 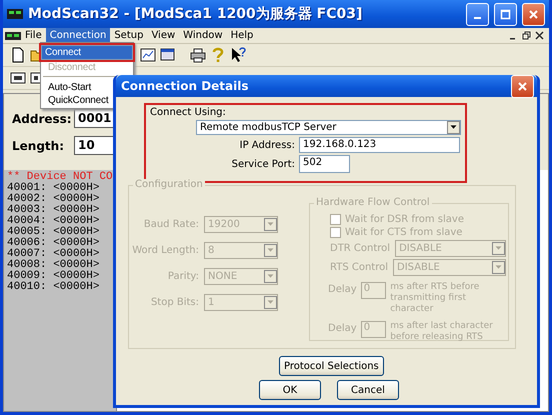 I want to click on menu-bar-item: Window, so click(x=203, y=35).